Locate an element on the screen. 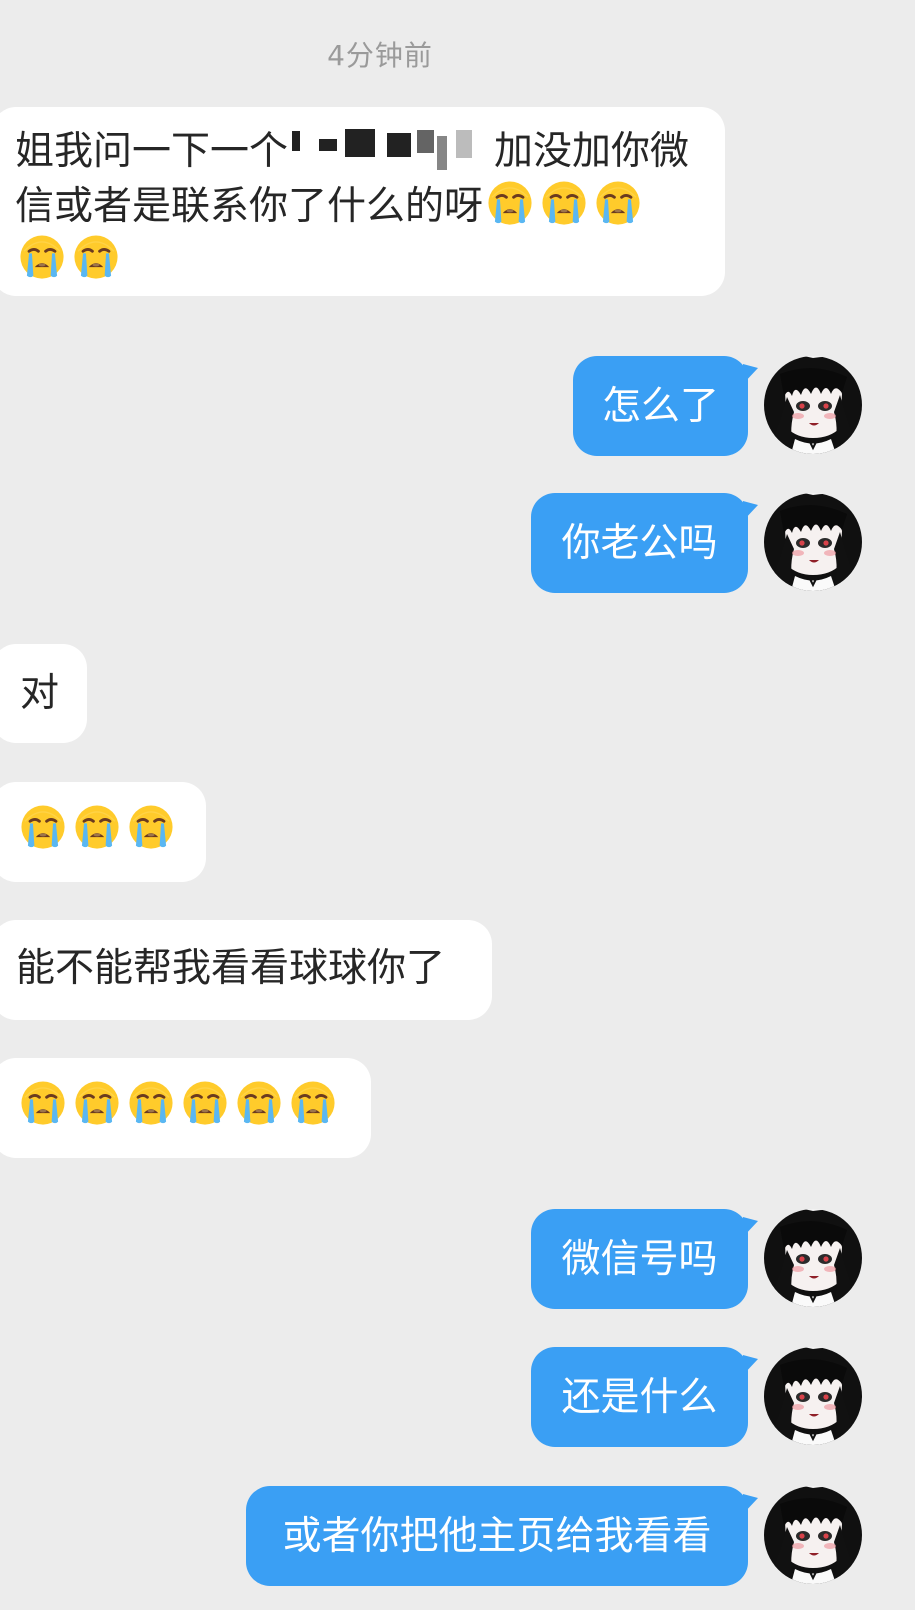 This screenshot has width=915, height=1610. message-text: 或者你把他主页给我看看 is located at coordinates (497, 1536).